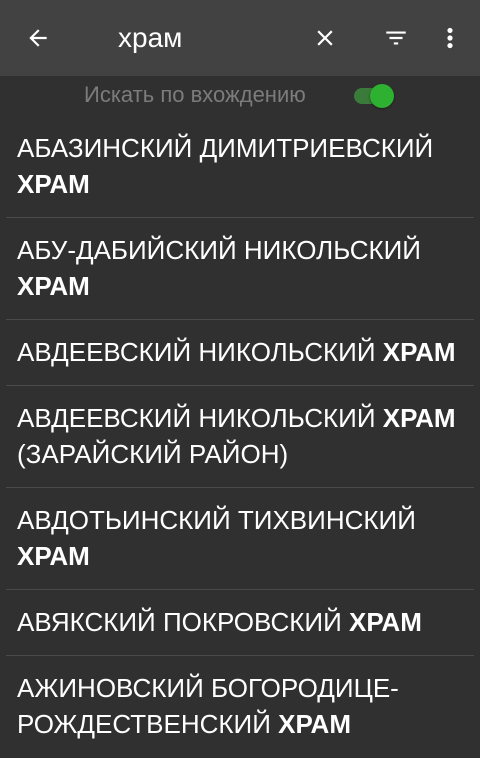 This screenshot has height=758, width=480. I want to click on result-prefix: АБАЗИНСКИЙ ДИМИТРИЕВСКИЙ, so click(225, 148).